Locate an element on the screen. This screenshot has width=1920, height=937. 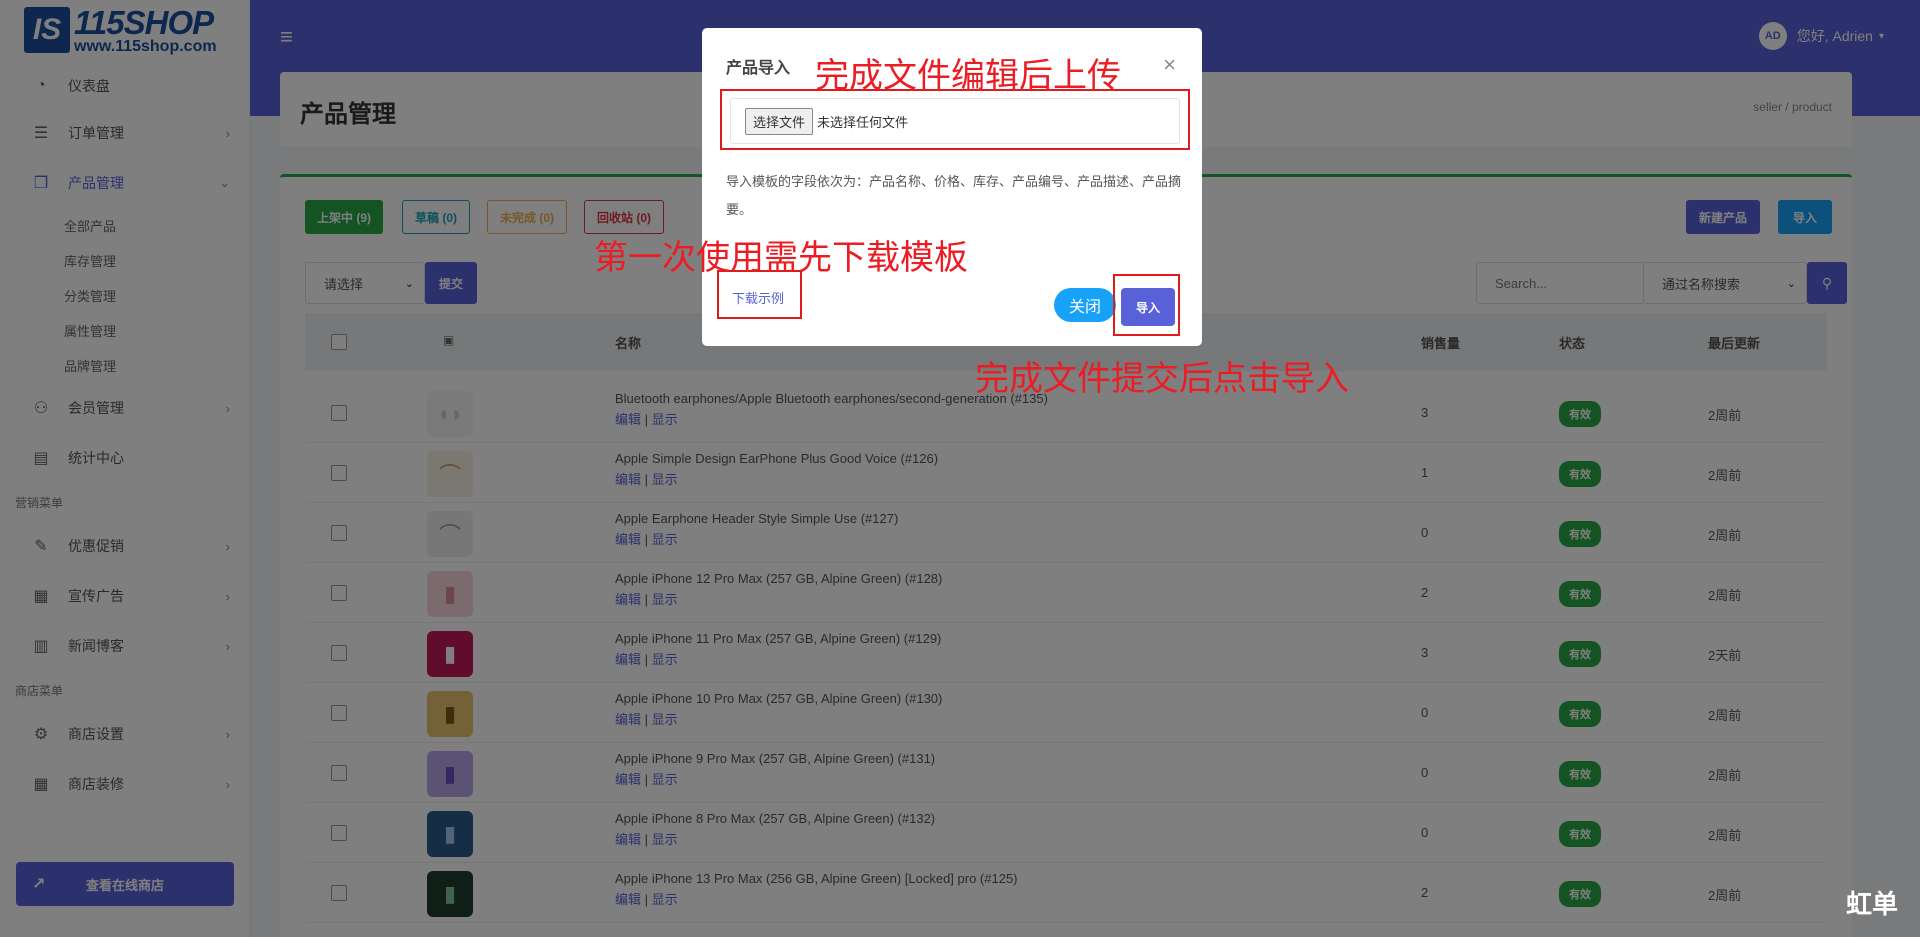
annotation-template: 第一次使用需先下载模板 is located at coordinates (781, 258).